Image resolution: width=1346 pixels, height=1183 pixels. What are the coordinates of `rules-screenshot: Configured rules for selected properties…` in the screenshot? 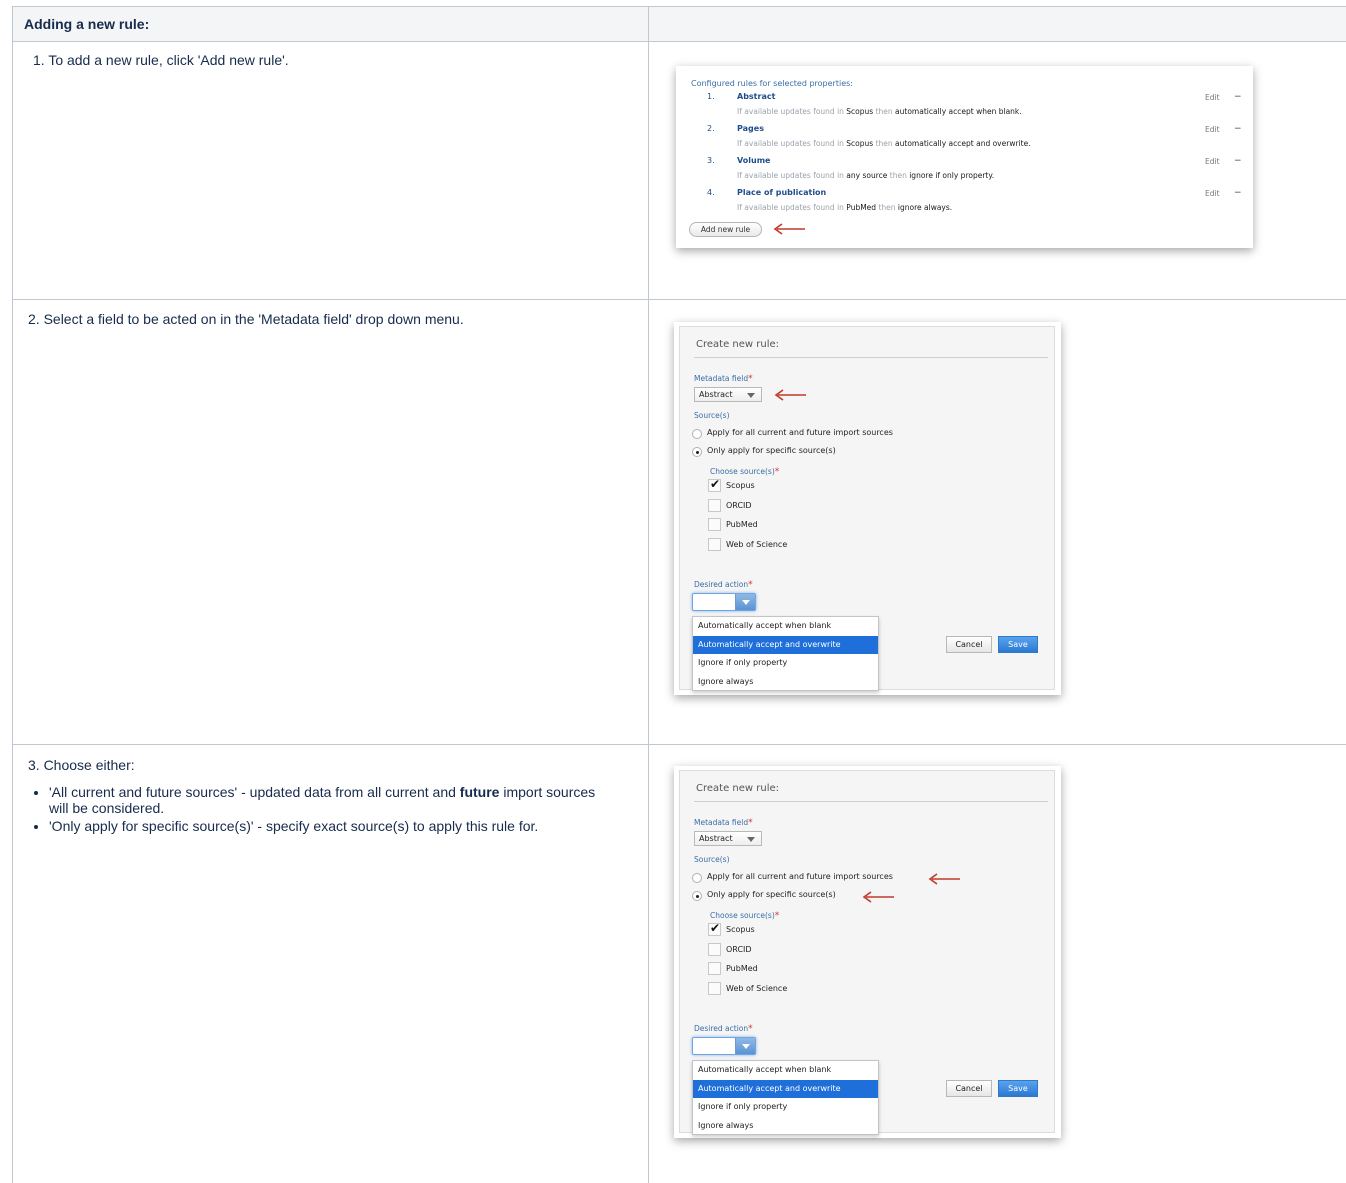 It's located at (964, 157).